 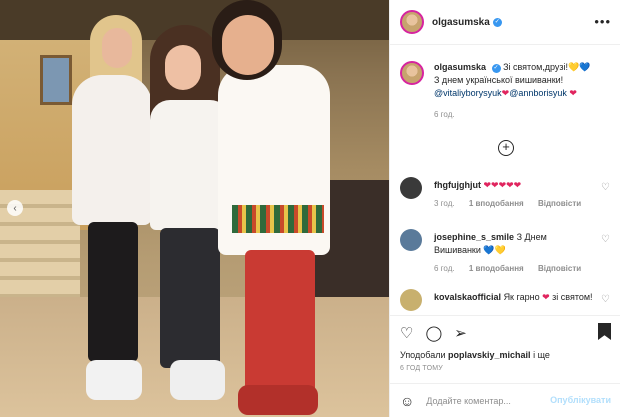 I want to click on caption-hearts: 💛💙, so click(x=579, y=67).